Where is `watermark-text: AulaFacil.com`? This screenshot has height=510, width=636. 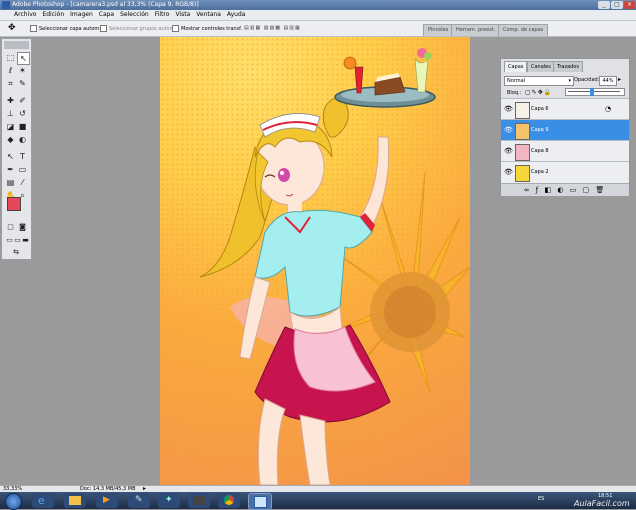 watermark-text: AulaFacil.com is located at coordinates (602, 503).